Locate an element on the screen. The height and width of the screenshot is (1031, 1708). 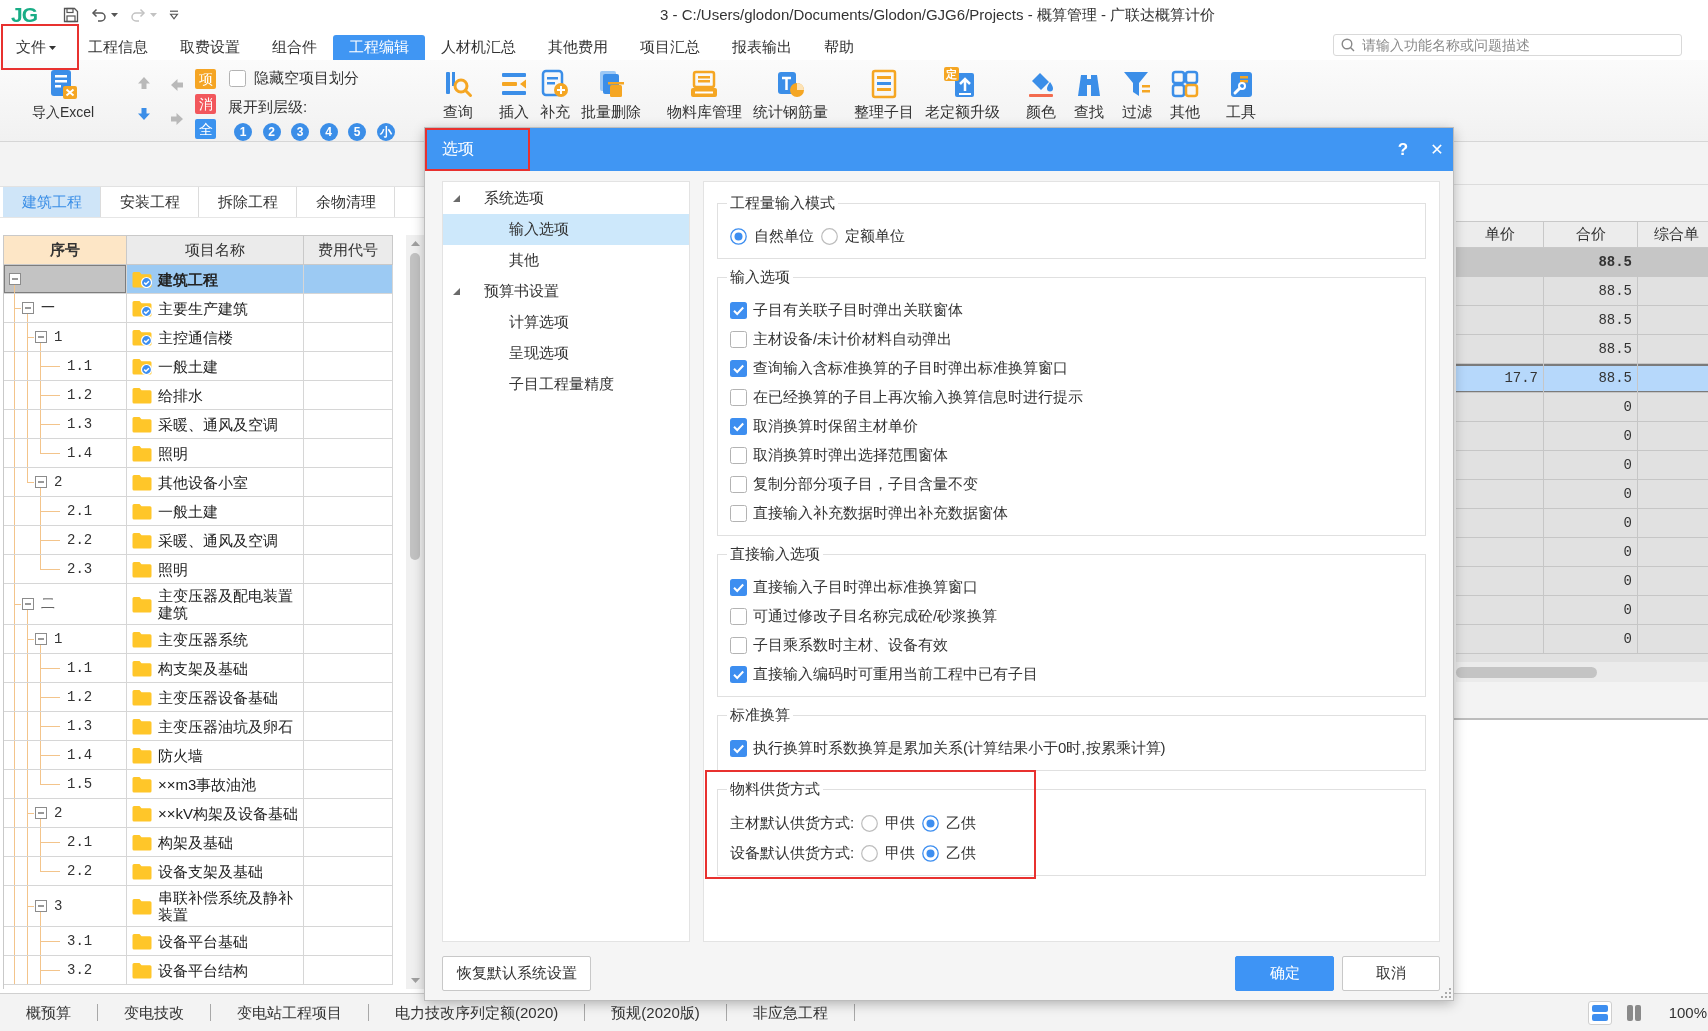
tree-row: 1.2 给排水 is located at coordinates (198, 395).